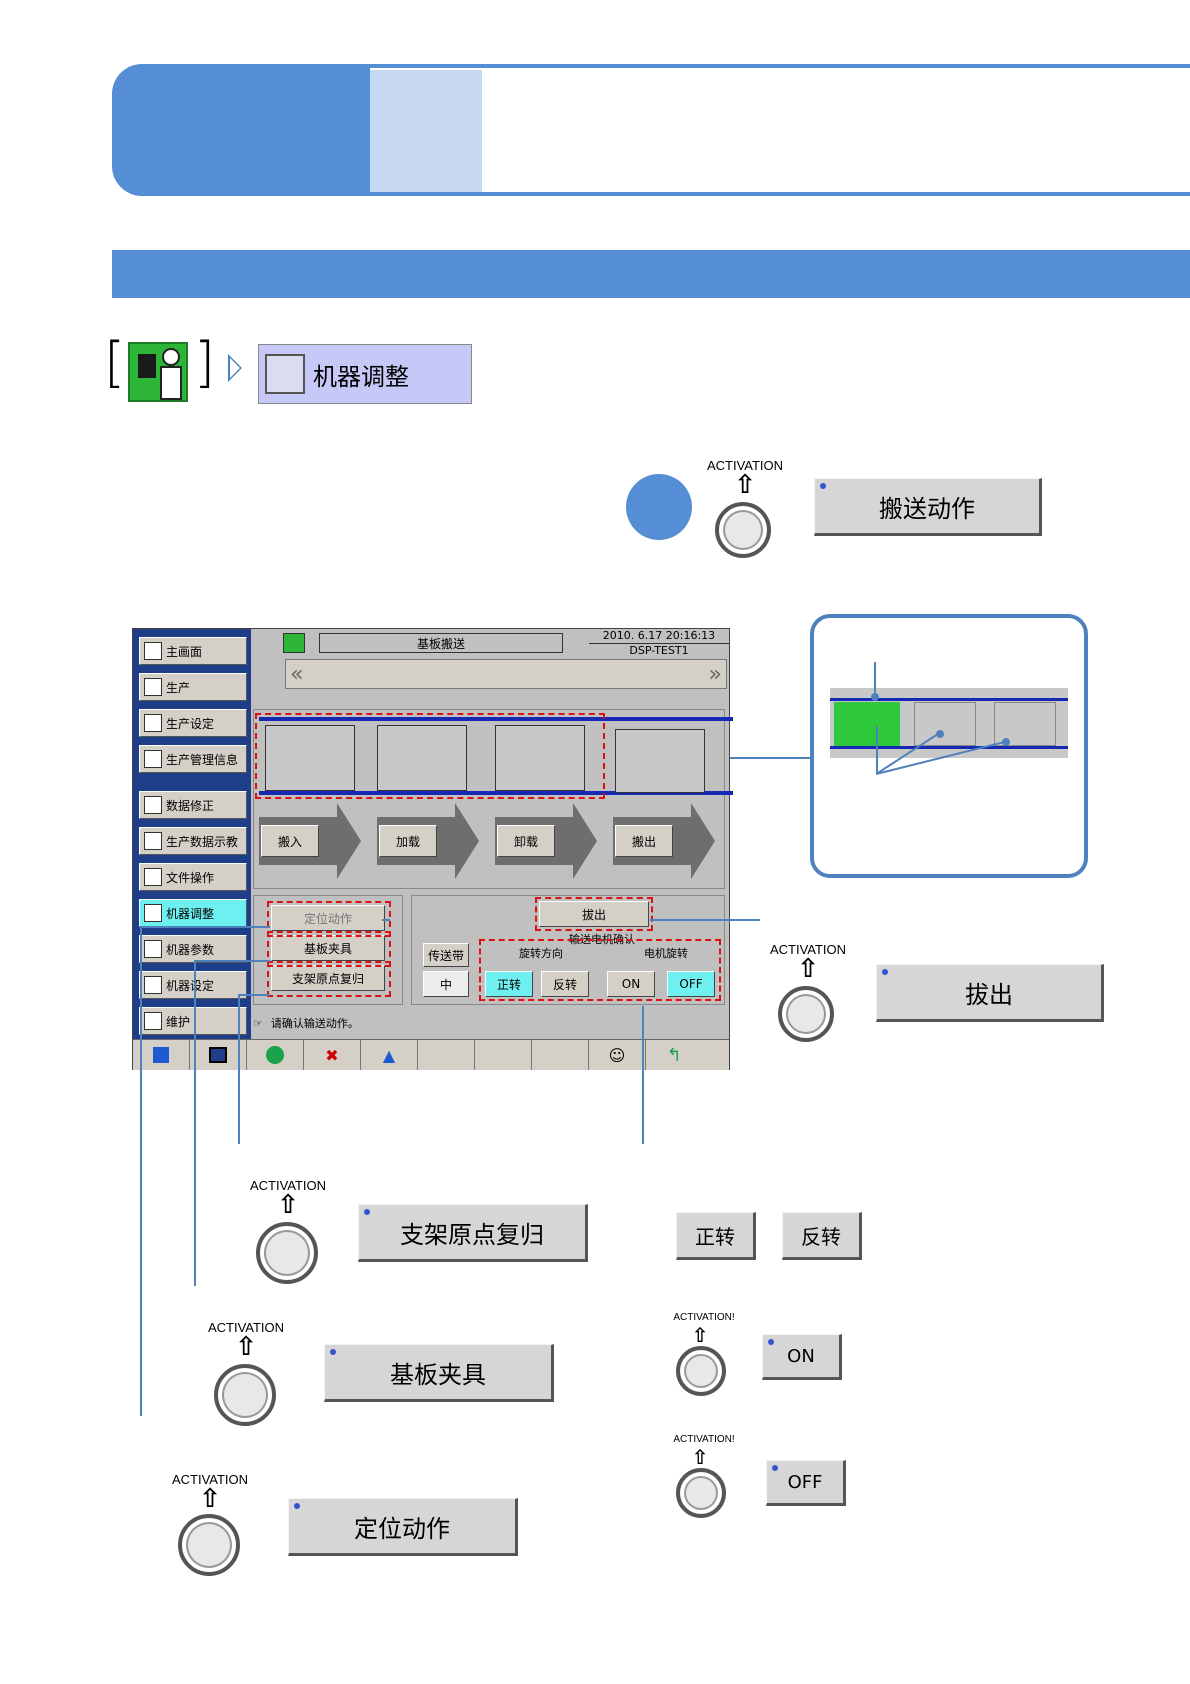 The height and width of the screenshot is (1684, 1190). Describe the element at coordinates (141, 1171) in the screenshot. I see `connector-position` at that location.